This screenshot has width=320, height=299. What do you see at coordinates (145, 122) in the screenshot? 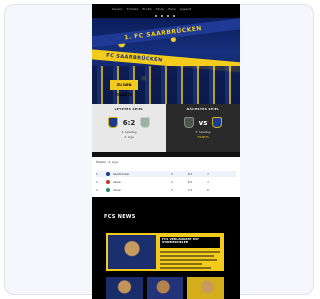
I see `away-crest-icon` at bounding box center [145, 122].